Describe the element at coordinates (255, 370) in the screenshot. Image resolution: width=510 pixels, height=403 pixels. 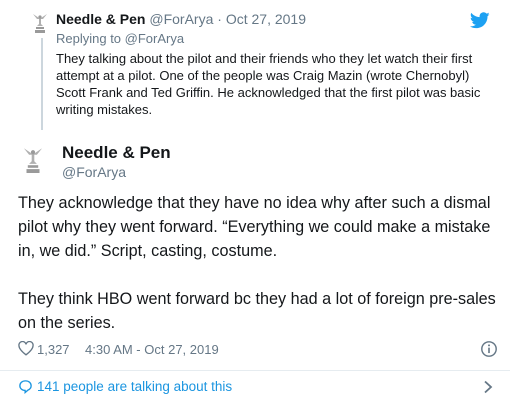
I see `footer-divider` at that location.